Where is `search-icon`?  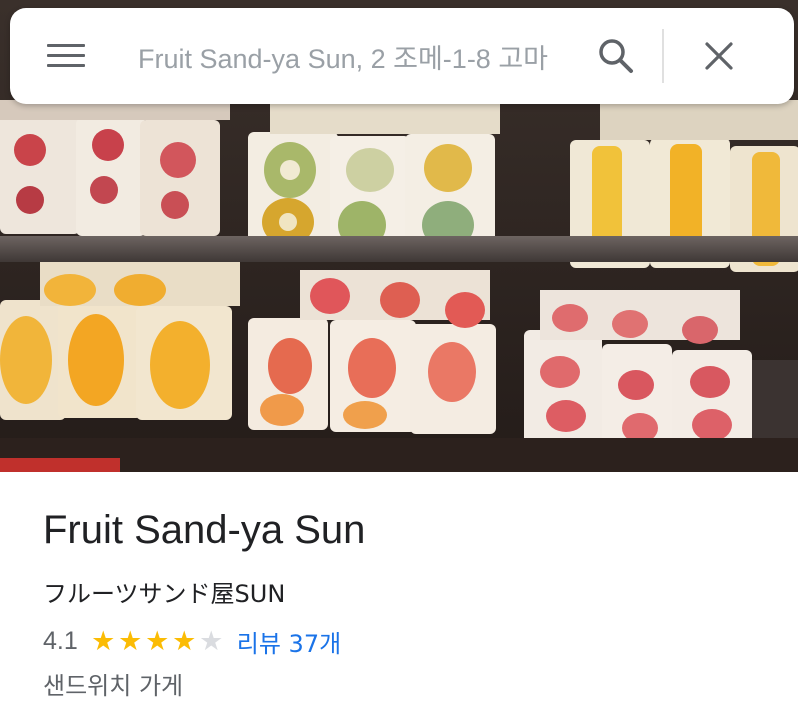 search-icon is located at coordinates (616, 56).